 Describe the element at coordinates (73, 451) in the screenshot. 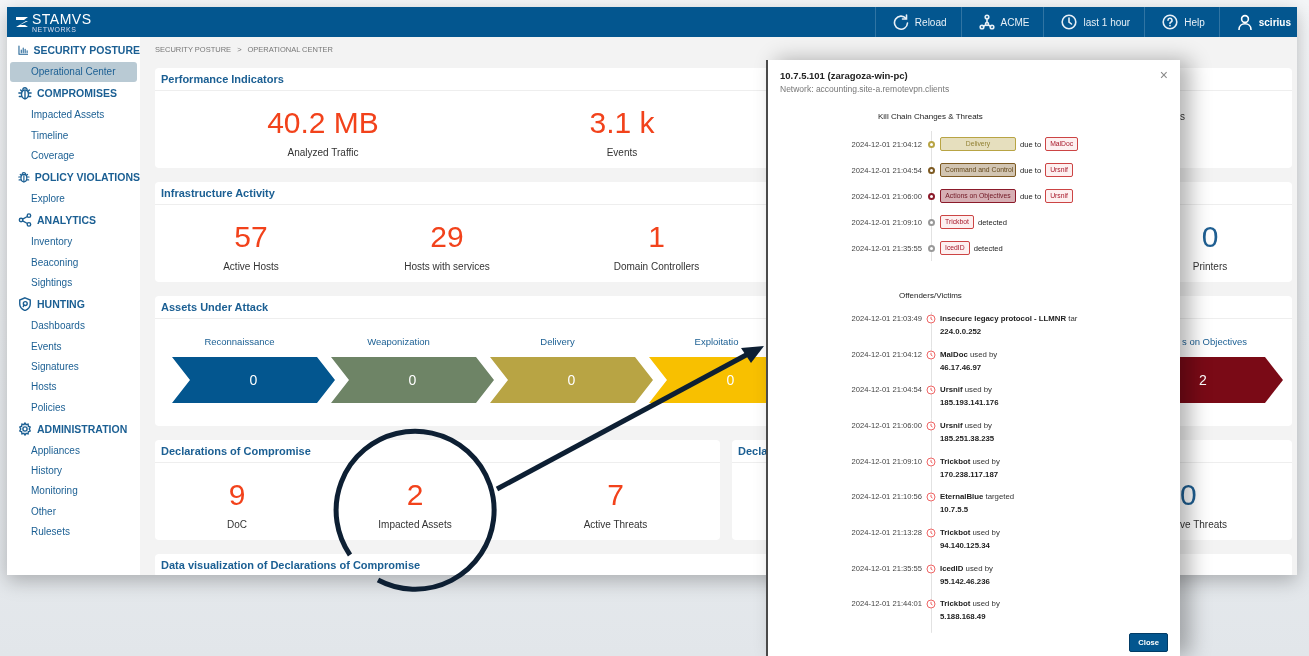

I see `sidebar-item: Appliances` at that location.